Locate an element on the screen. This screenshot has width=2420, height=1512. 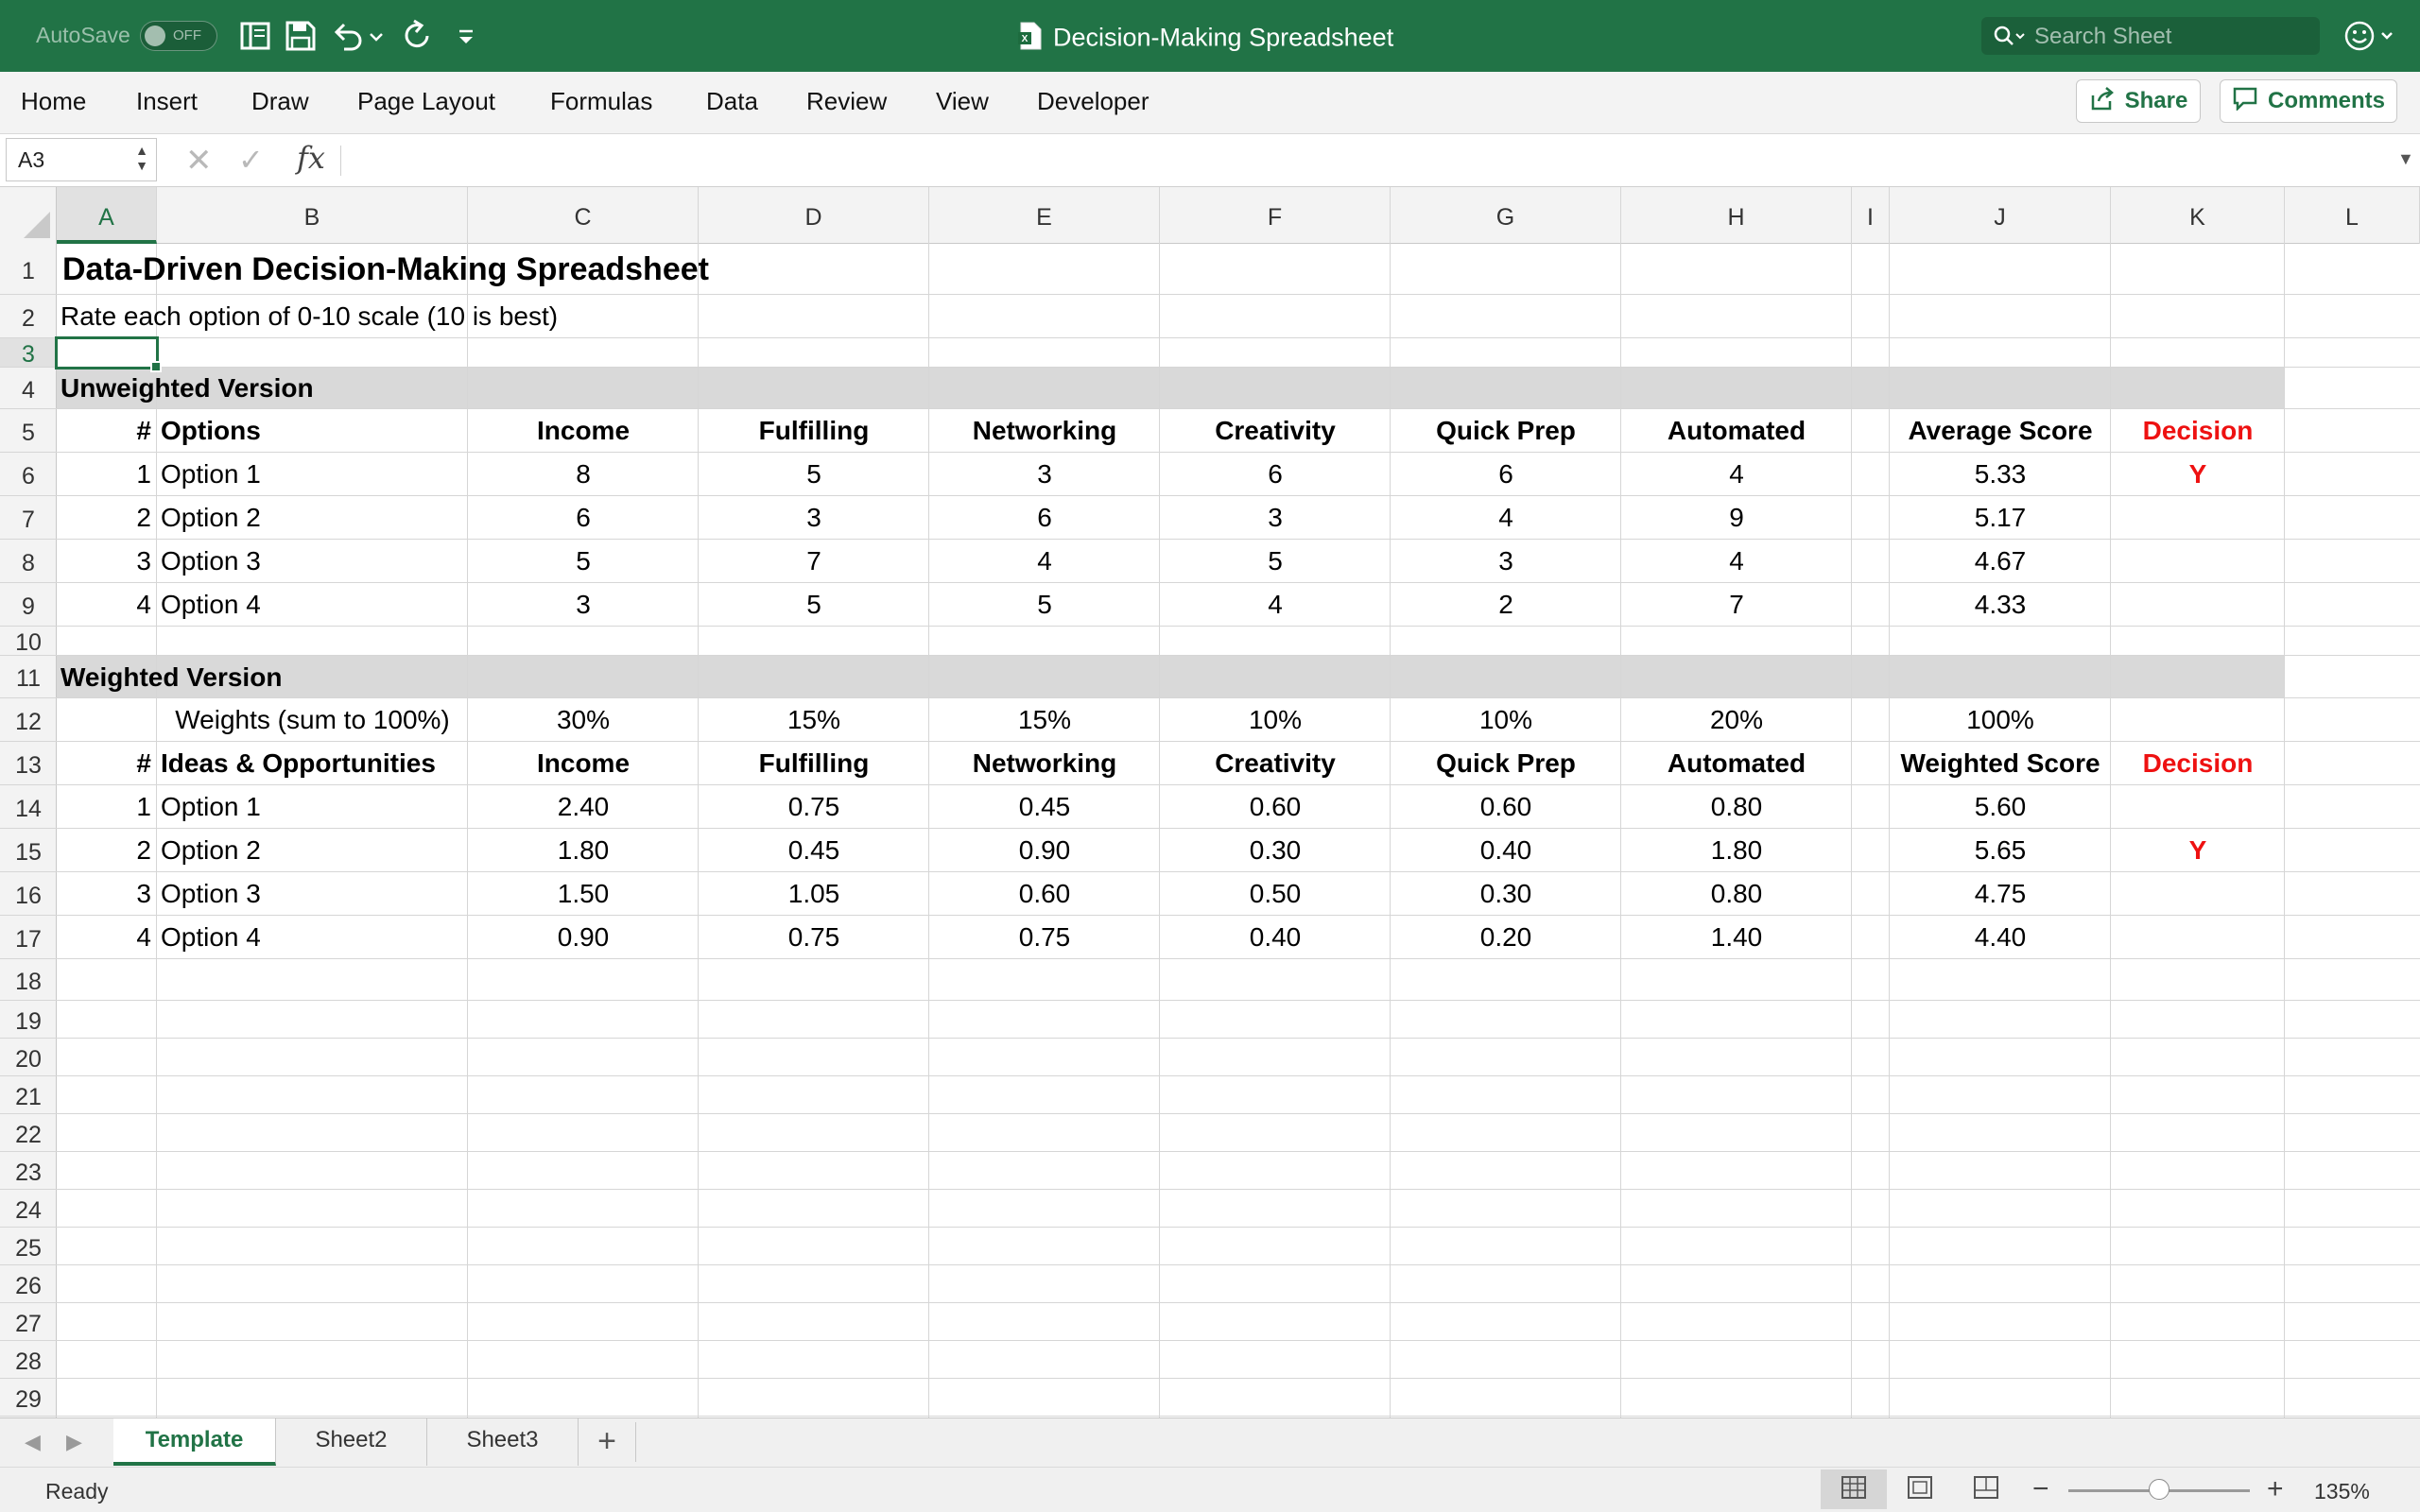
name-box: A3 ▲ ▼ is located at coordinates (81, 159).